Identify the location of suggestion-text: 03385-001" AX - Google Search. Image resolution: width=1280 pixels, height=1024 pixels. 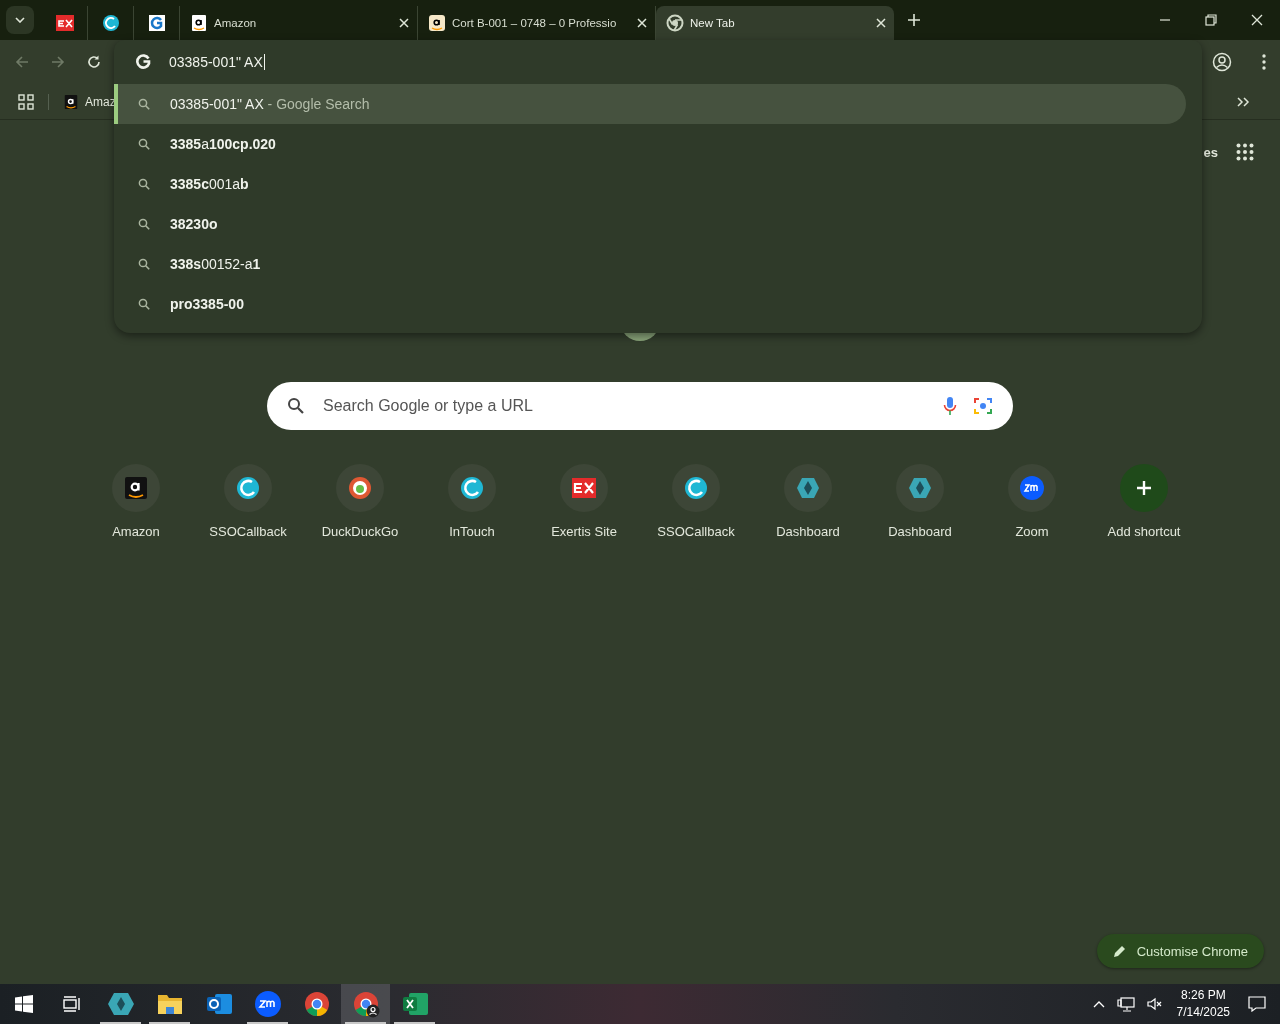
(270, 104).